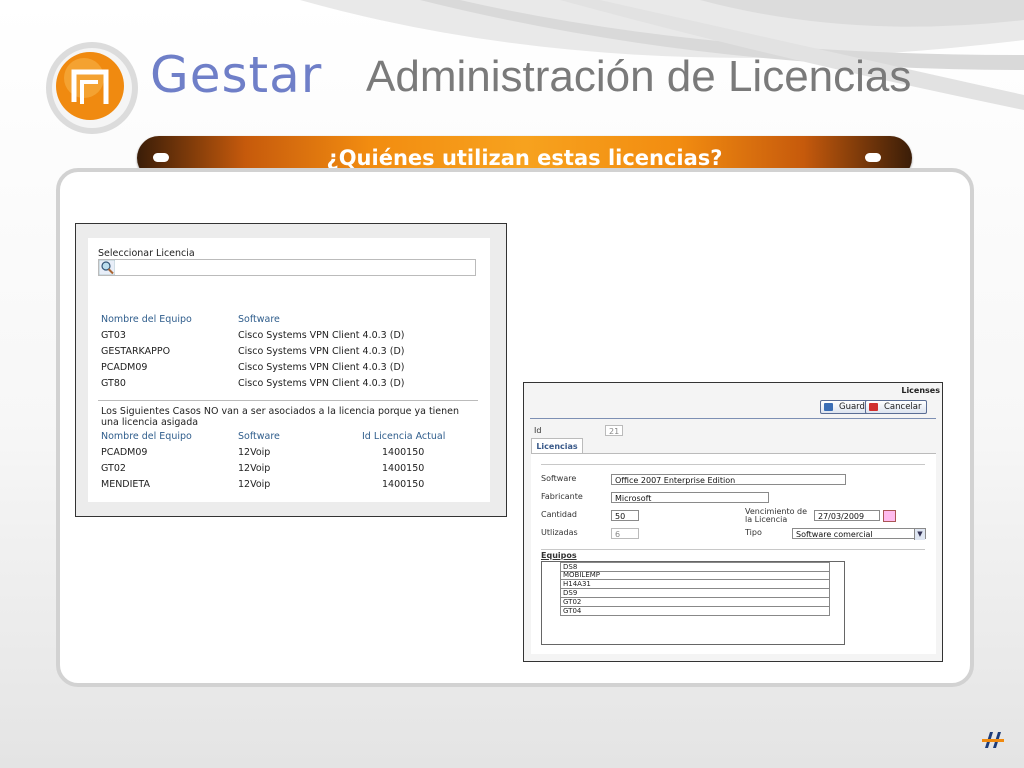 This screenshot has height=768, width=1024. I want to click on calendar-icon, so click(889, 516).